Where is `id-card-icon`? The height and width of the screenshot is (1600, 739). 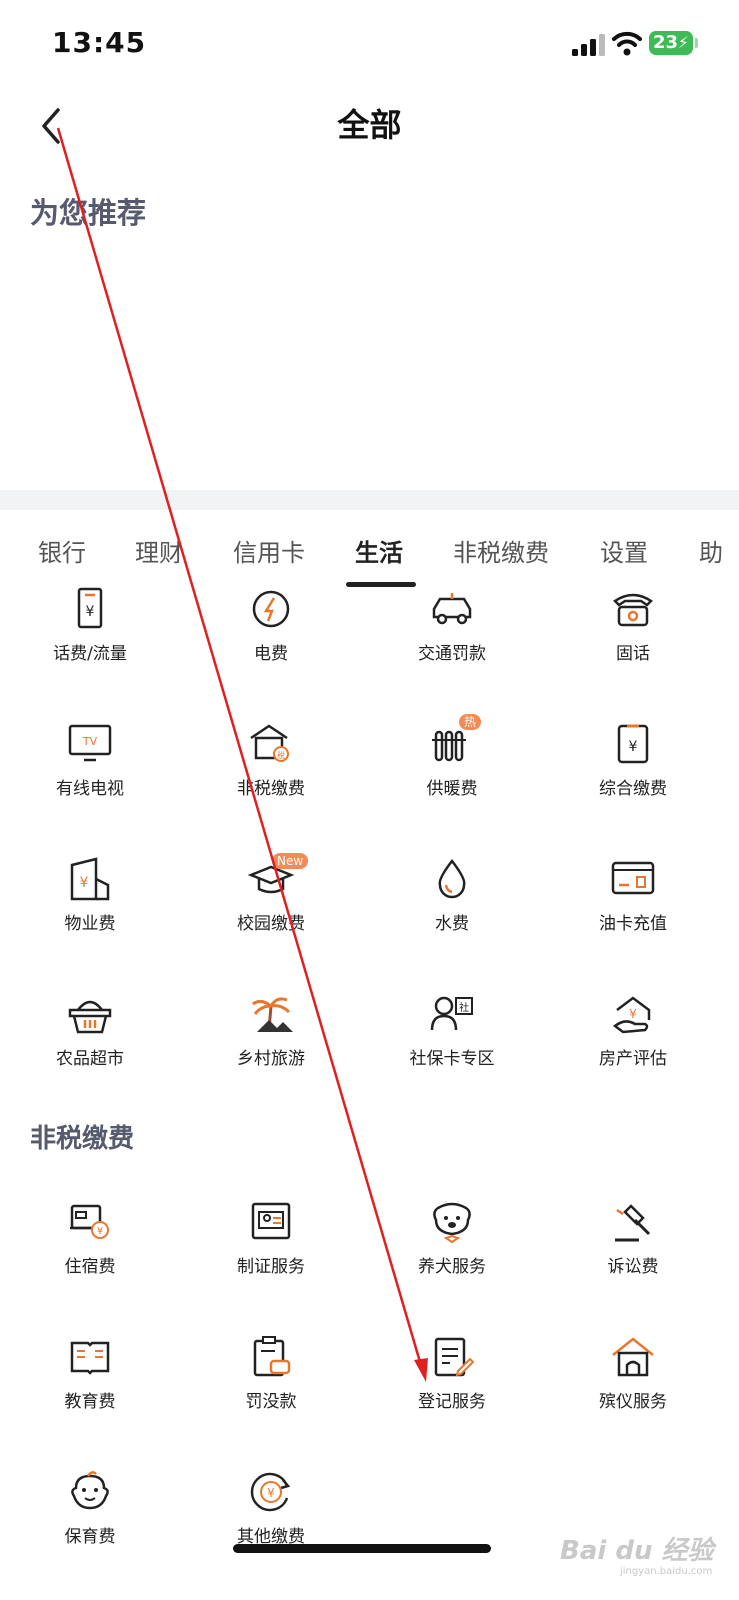 id-card-icon is located at coordinates (271, 1221).